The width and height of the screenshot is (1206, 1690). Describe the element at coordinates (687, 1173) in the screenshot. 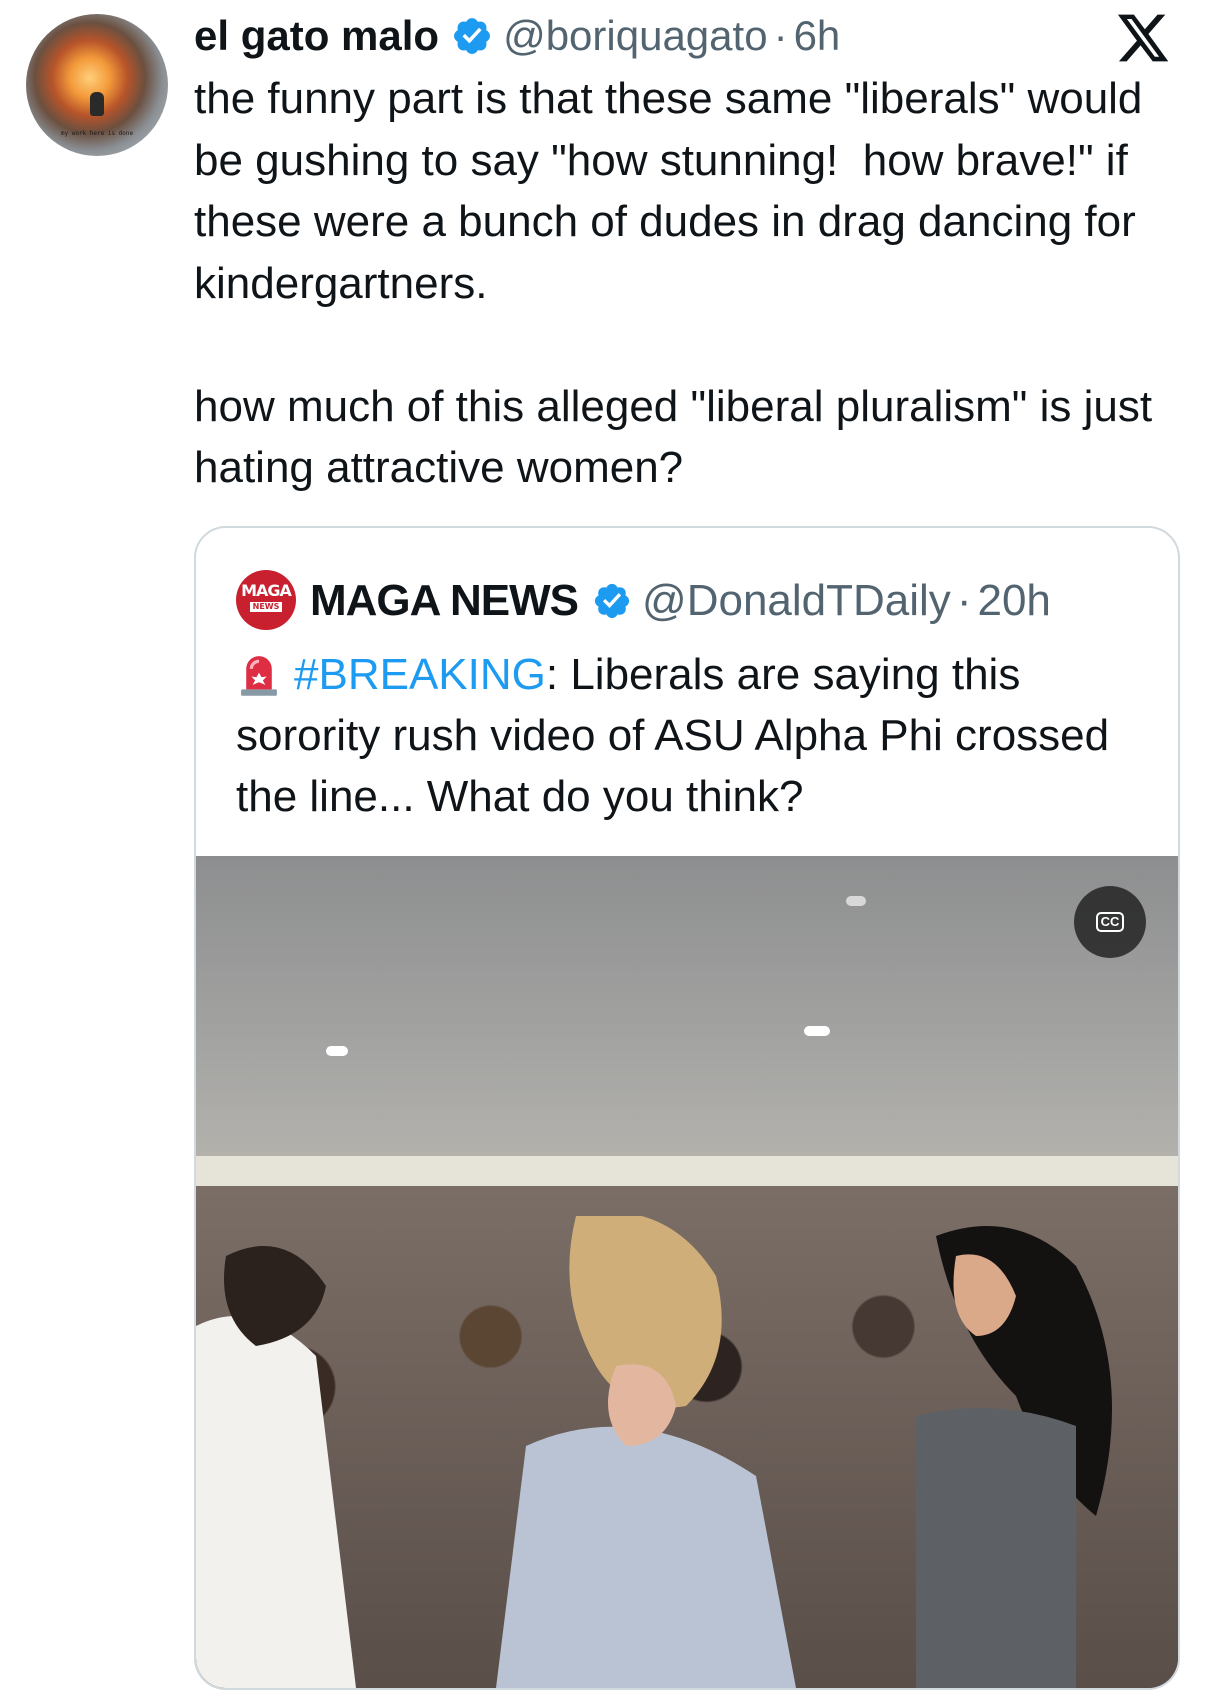

I see `wall-trim` at that location.